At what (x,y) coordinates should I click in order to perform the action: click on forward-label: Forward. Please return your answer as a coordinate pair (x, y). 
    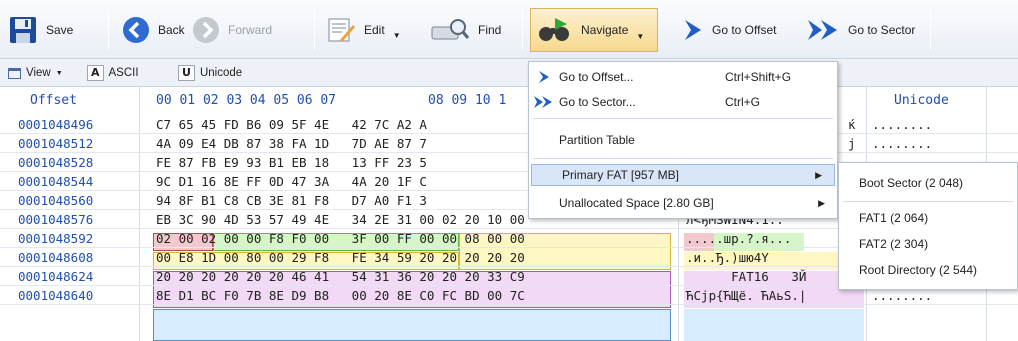
    Looking at the image, I should click on (250, 30).